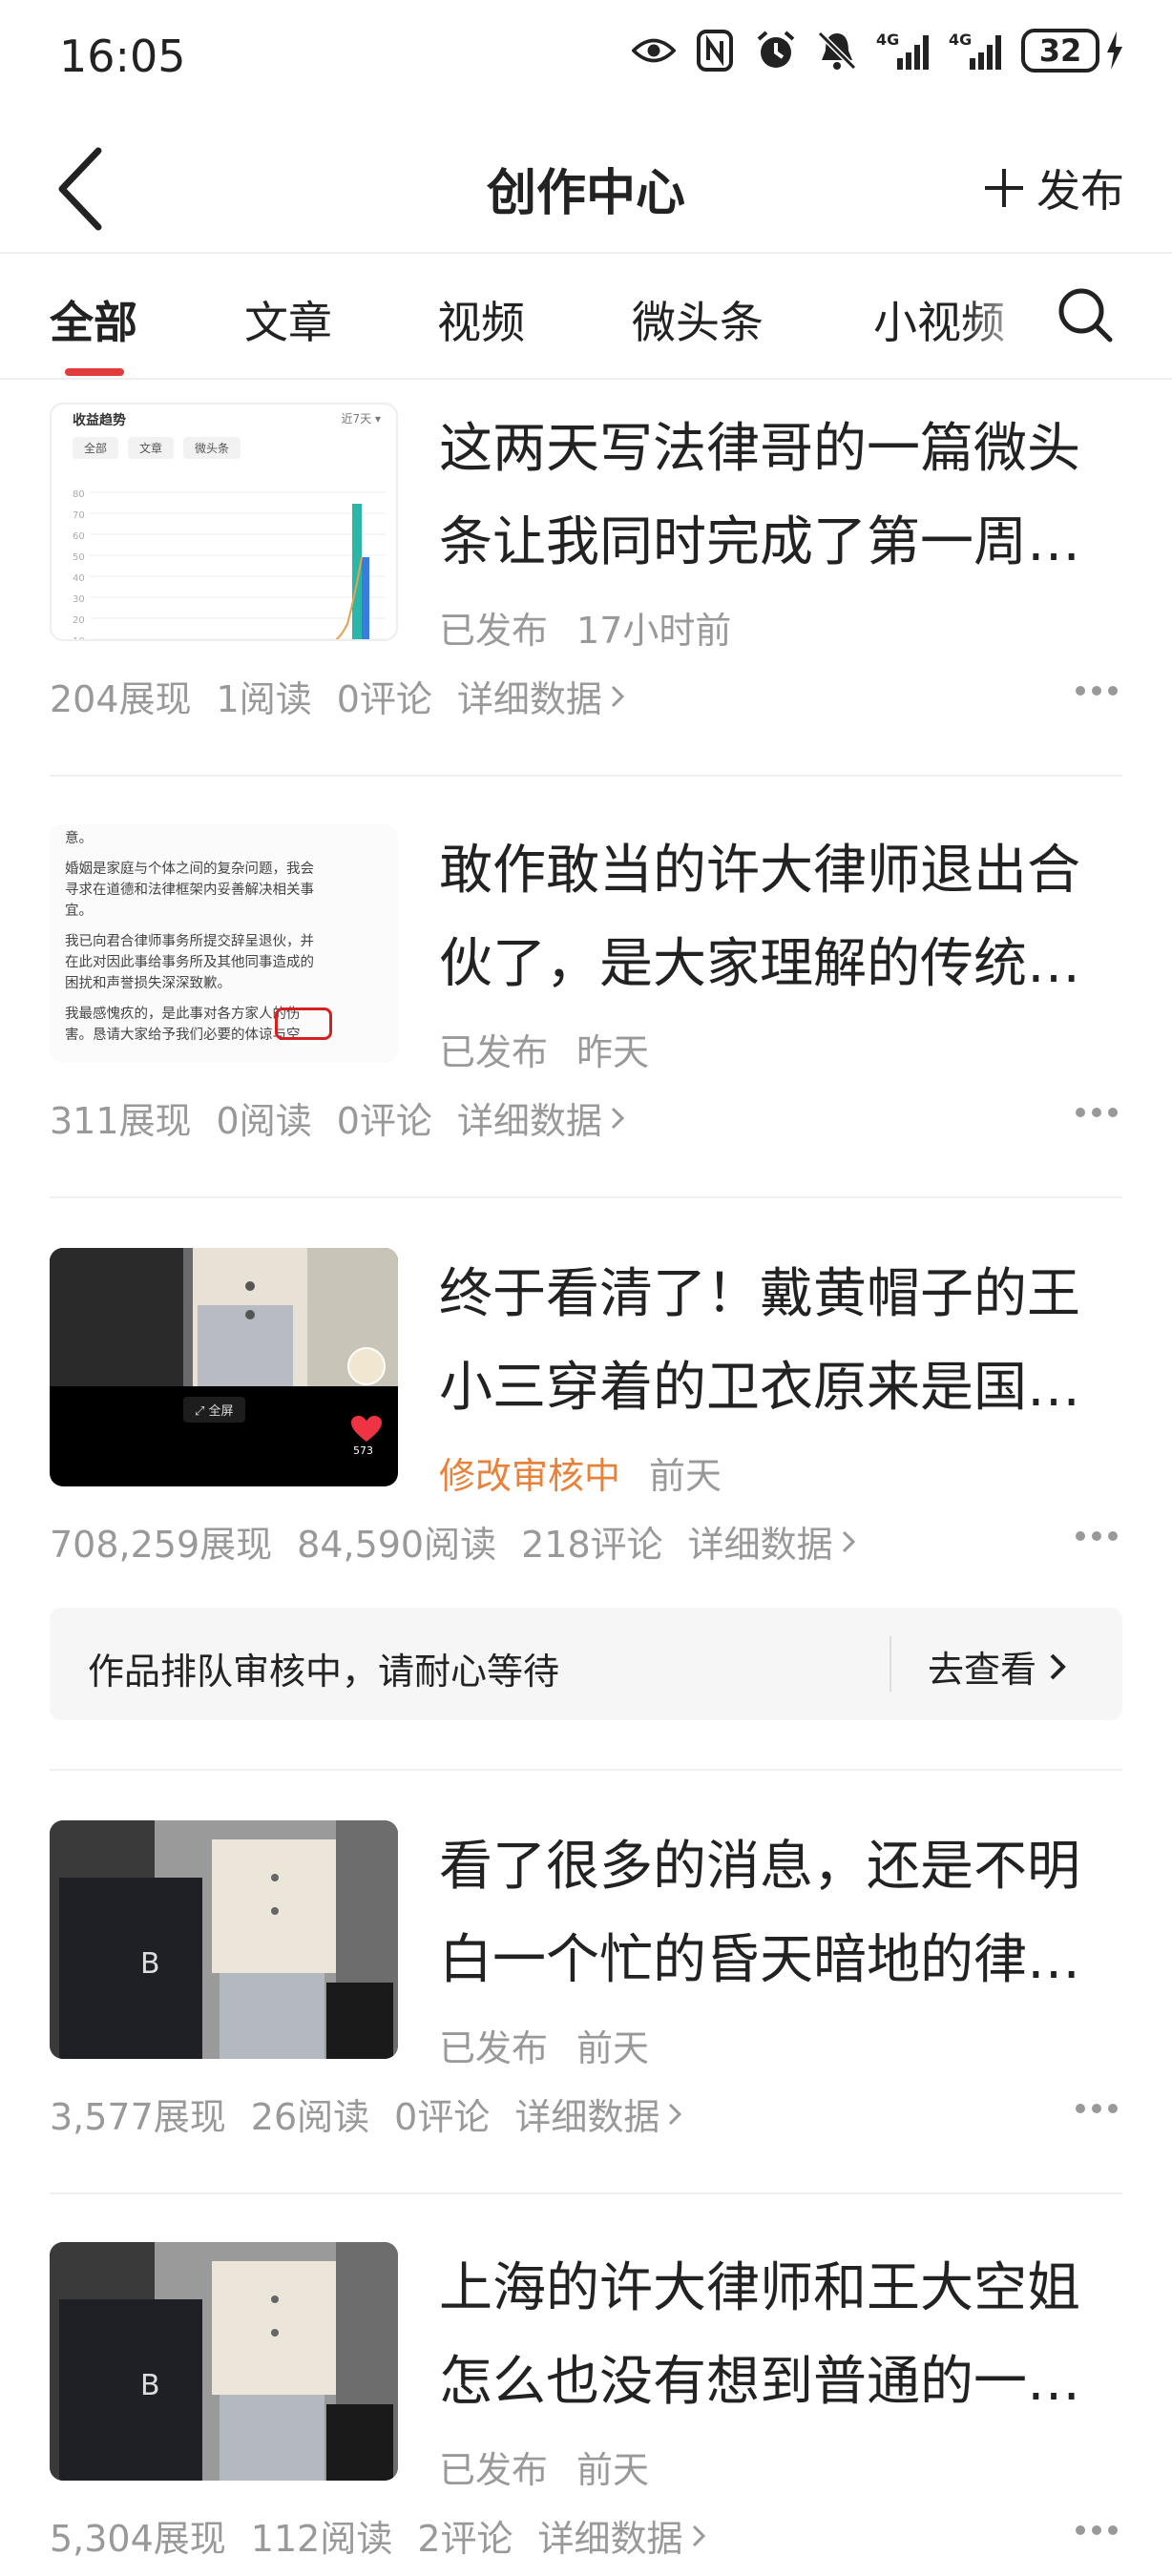 The image size is (1172, 2576). What do you see at coordinates (586, 317) in the screenshot?
I see `tab-bar: 全部 文章 视频 微头条 小视频` at bounding box center [586, 317].